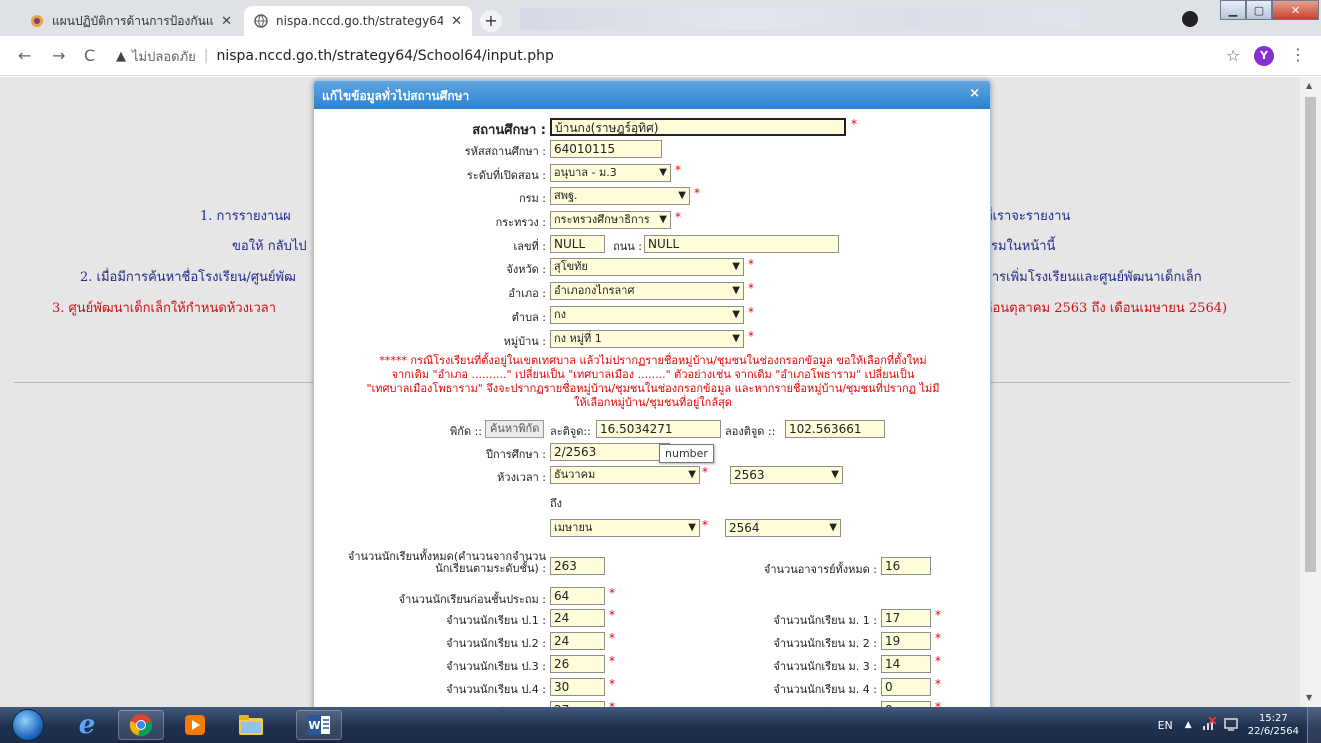 The image size is (1321, 743). What do you see at coordinates (396, 96) in the screenshot?
I see `dialog-title: แก้ไขข้อมูลทั่วไปสถานศึกษา` at bounding box center [396, 96].